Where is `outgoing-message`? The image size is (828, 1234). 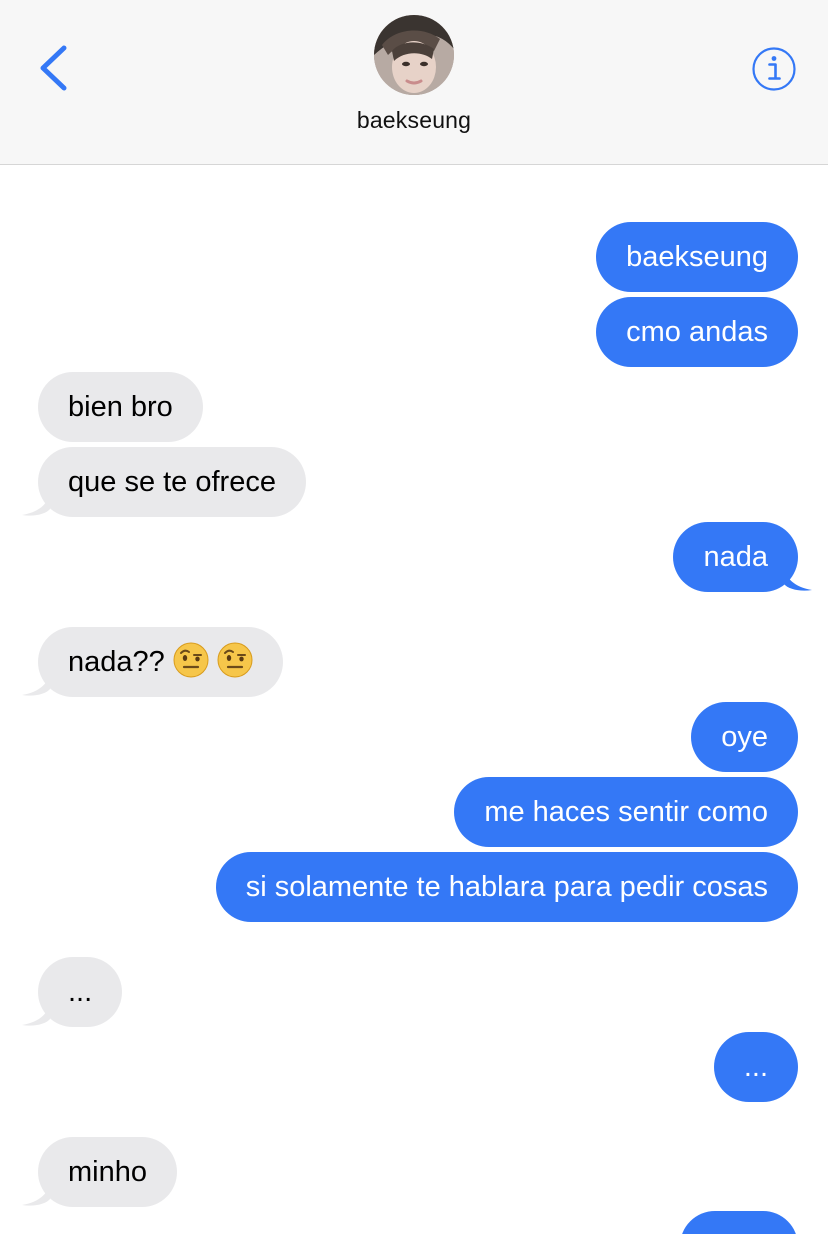 outgoing-message is located at coordinates (739, 1222).